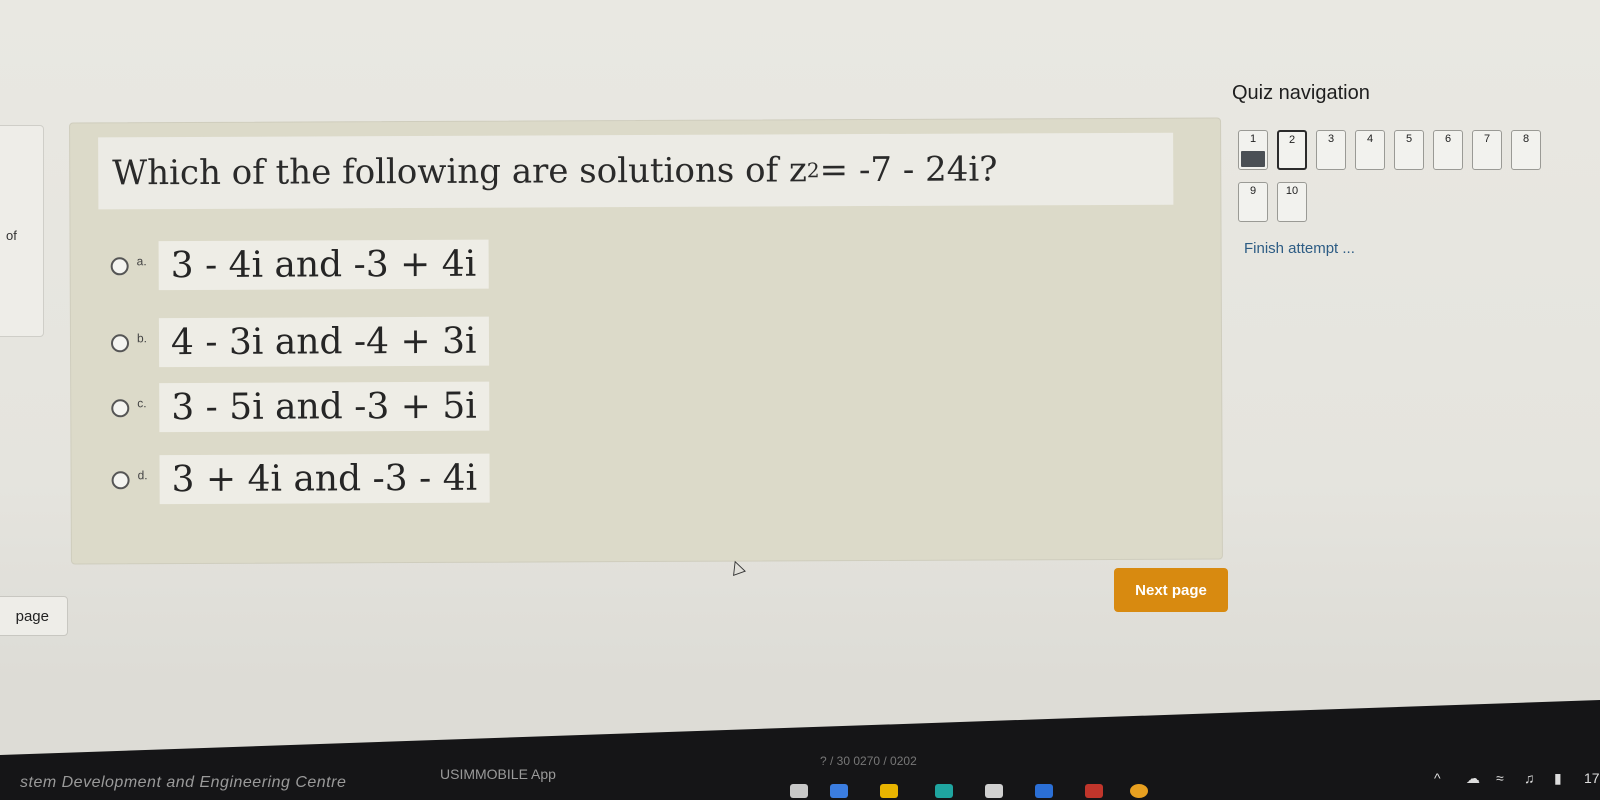 The width and height of the screenshot is (1600, 800). What do you see at coordinates (868, 761) in the screenshot?
I see `taskbar-date-fragment: ? / 30 0270 / 0202` at bounding box center [868, 761].